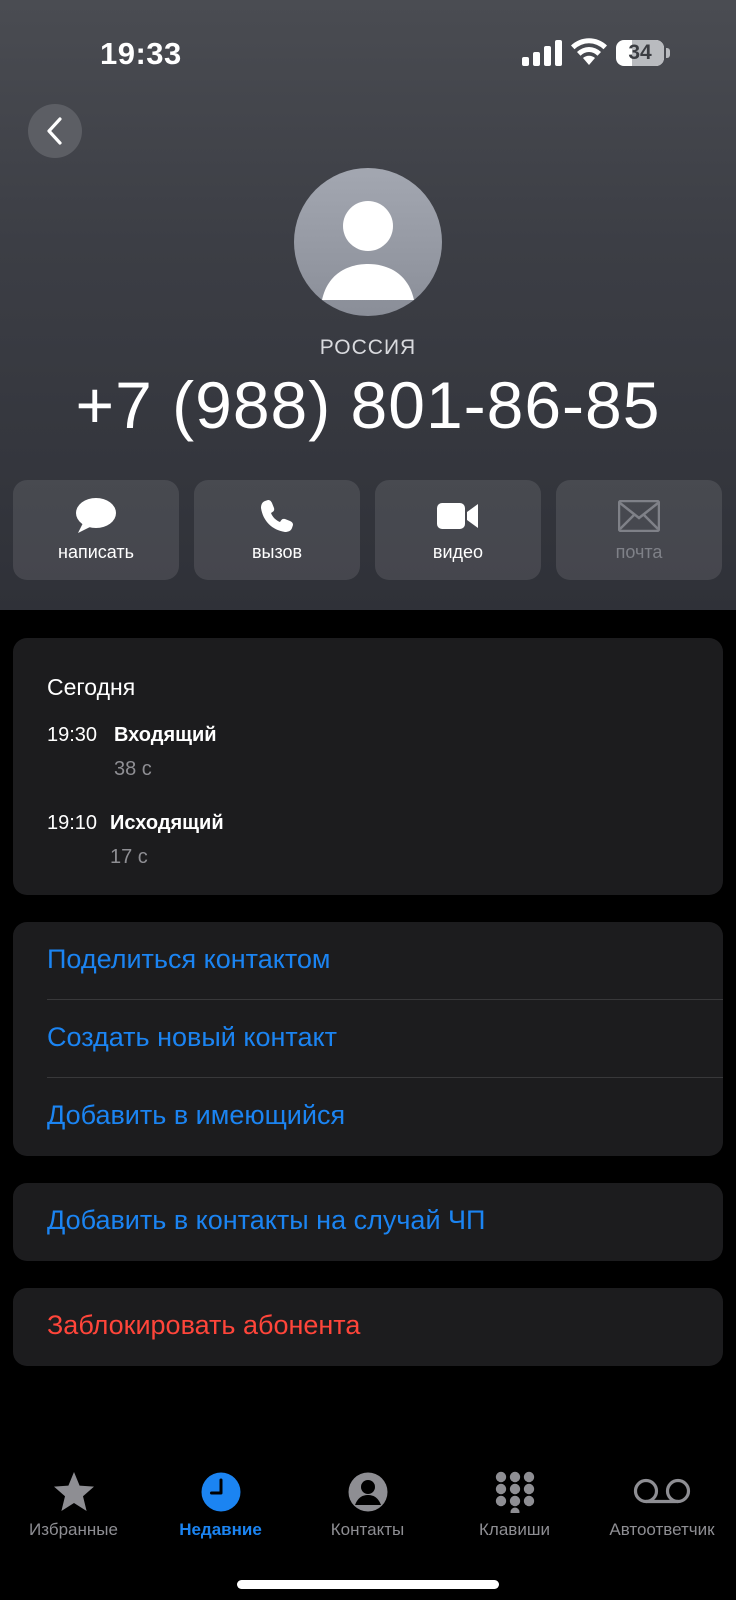  I want to click on message-button: написать, so click(96, 530).